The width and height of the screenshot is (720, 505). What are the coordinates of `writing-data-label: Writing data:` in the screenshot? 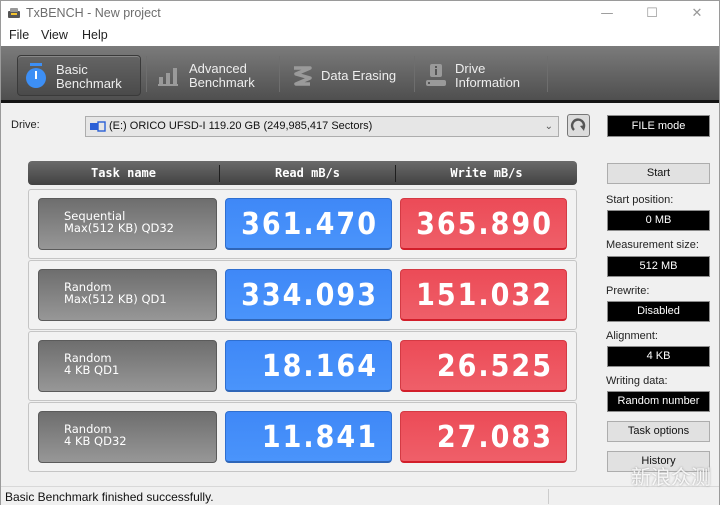 It's located at (637, 381).